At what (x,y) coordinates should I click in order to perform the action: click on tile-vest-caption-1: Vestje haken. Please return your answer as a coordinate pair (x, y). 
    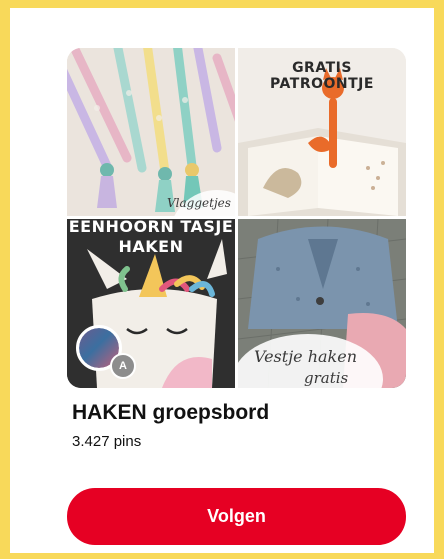
    Looking at the image, I should click on (306, 356).